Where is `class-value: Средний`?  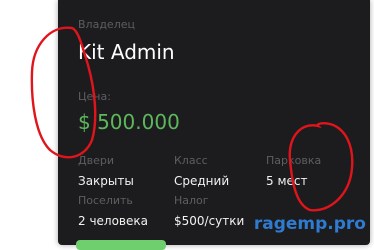 class-value: Средний is located at coordinates (202, 181).